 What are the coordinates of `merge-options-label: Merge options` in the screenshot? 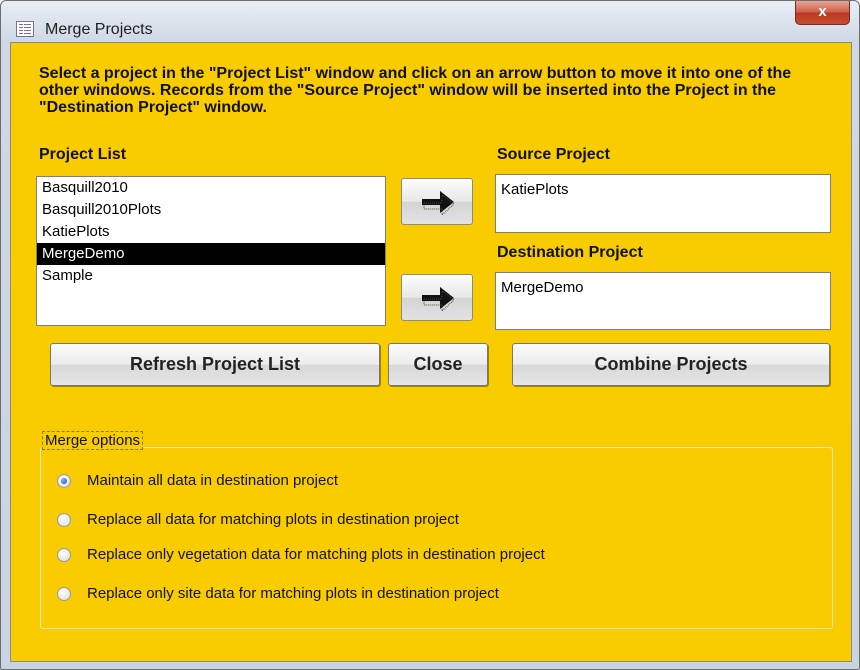 It's located at (93, 440).